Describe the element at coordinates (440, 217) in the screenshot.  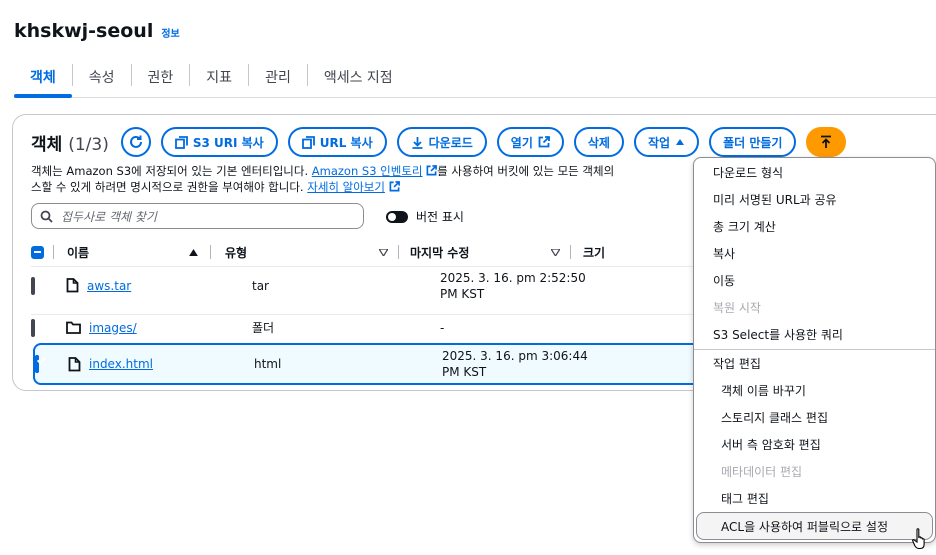
I see `show-versions-label: 버전 표시` at that location.